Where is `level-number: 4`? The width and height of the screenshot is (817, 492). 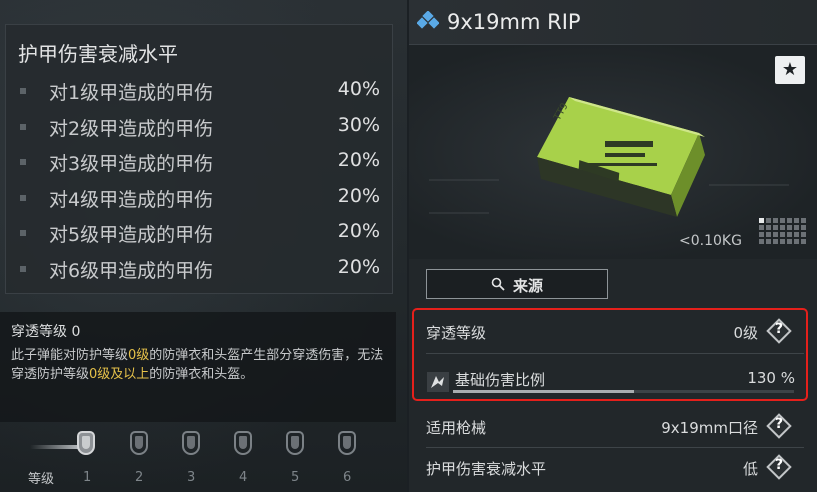
level-number: 4 is located at coordinates (243, 477).